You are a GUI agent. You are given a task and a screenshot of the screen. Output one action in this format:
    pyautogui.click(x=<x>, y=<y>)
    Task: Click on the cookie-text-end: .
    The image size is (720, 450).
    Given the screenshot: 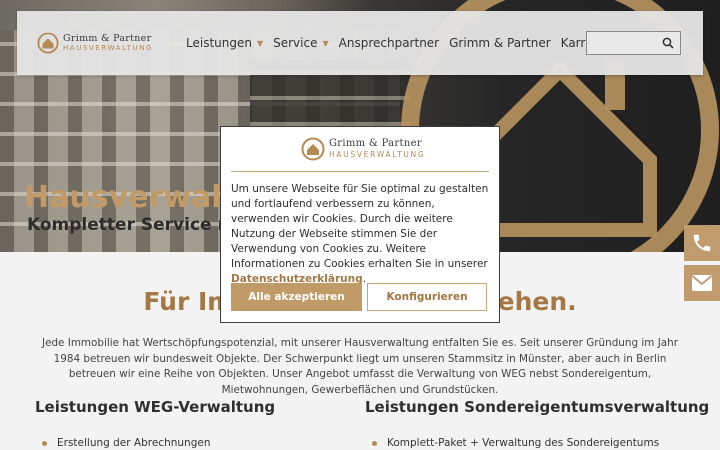 What is the action you would take?
    pyautogui.click(x=364, y=279)
    